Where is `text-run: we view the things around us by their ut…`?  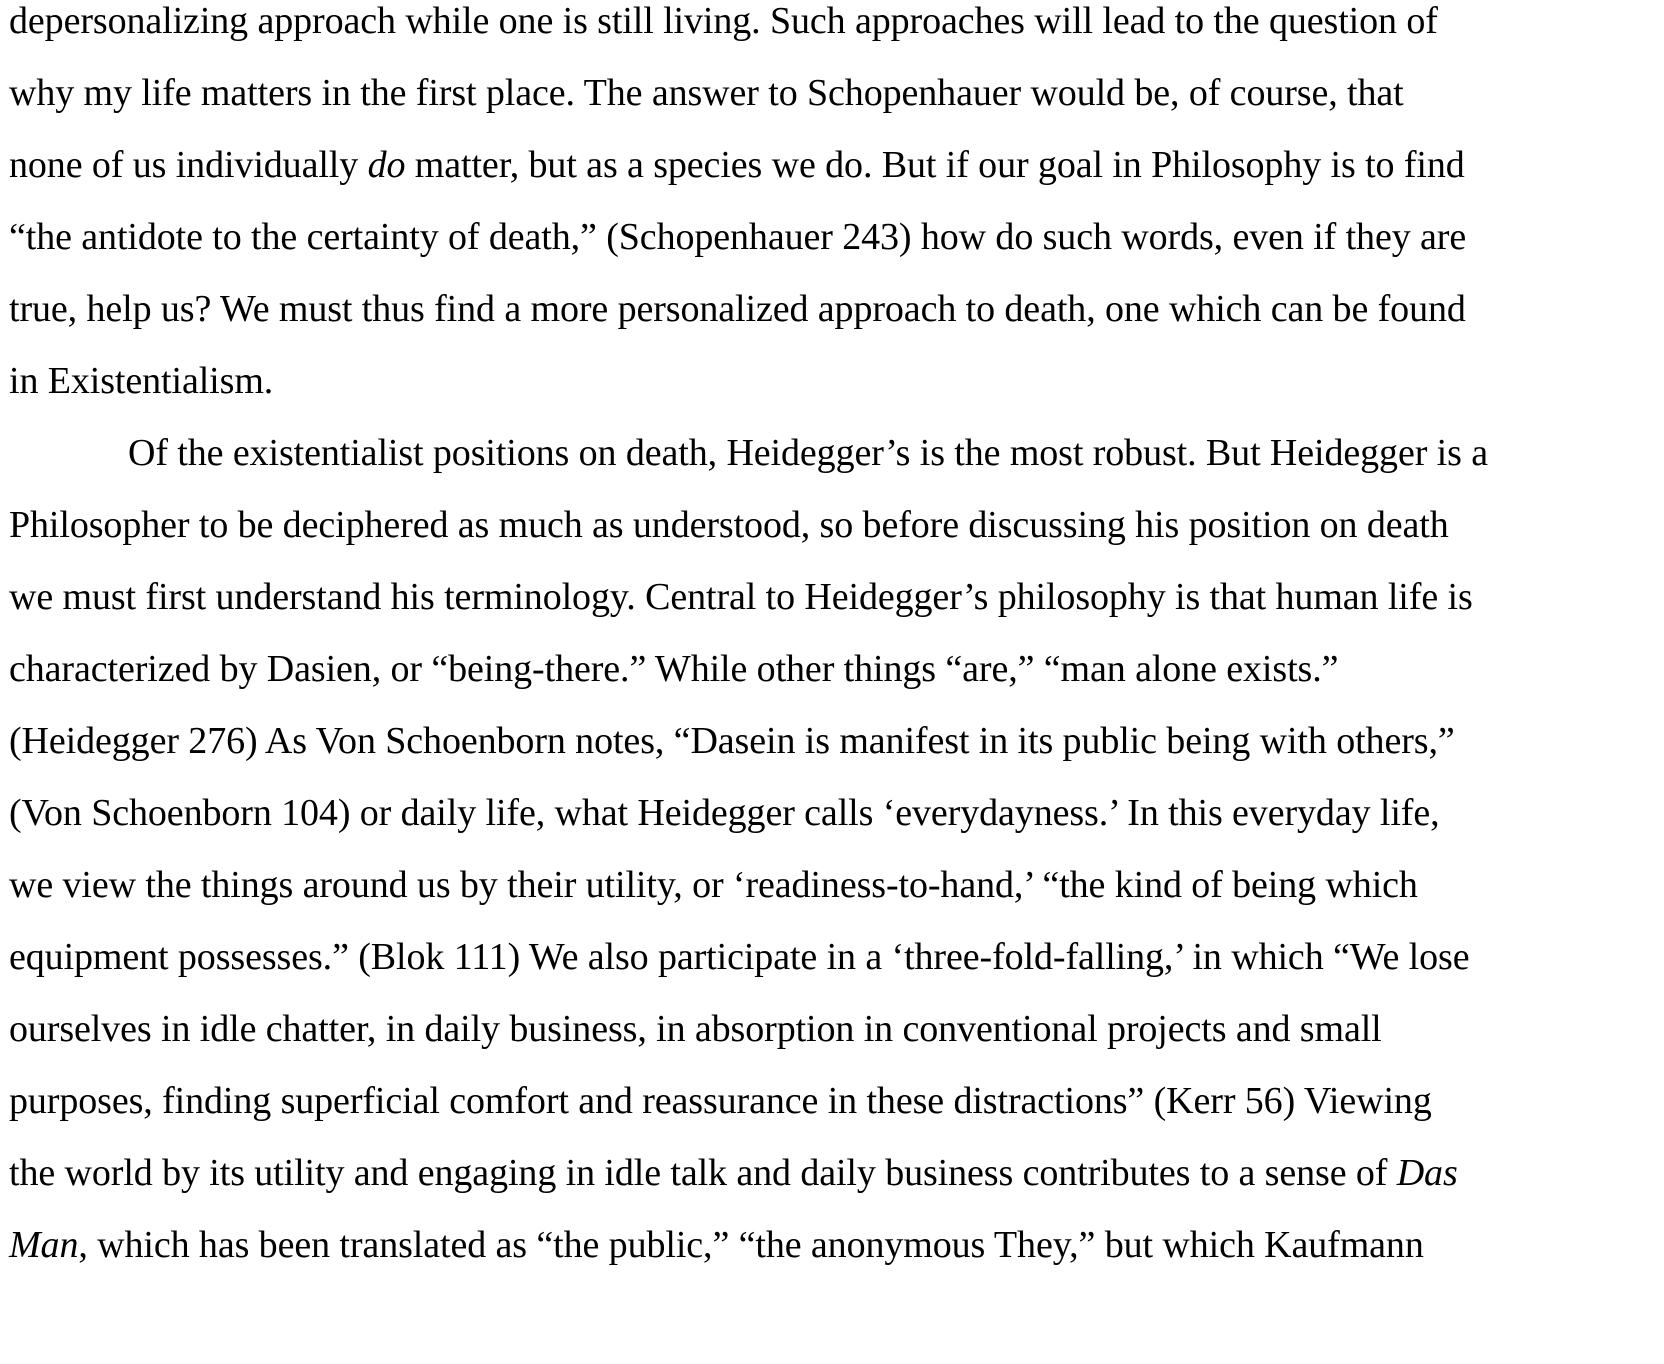 text-run: we view the things around us by their ut… is located at coordinates (713, 885).